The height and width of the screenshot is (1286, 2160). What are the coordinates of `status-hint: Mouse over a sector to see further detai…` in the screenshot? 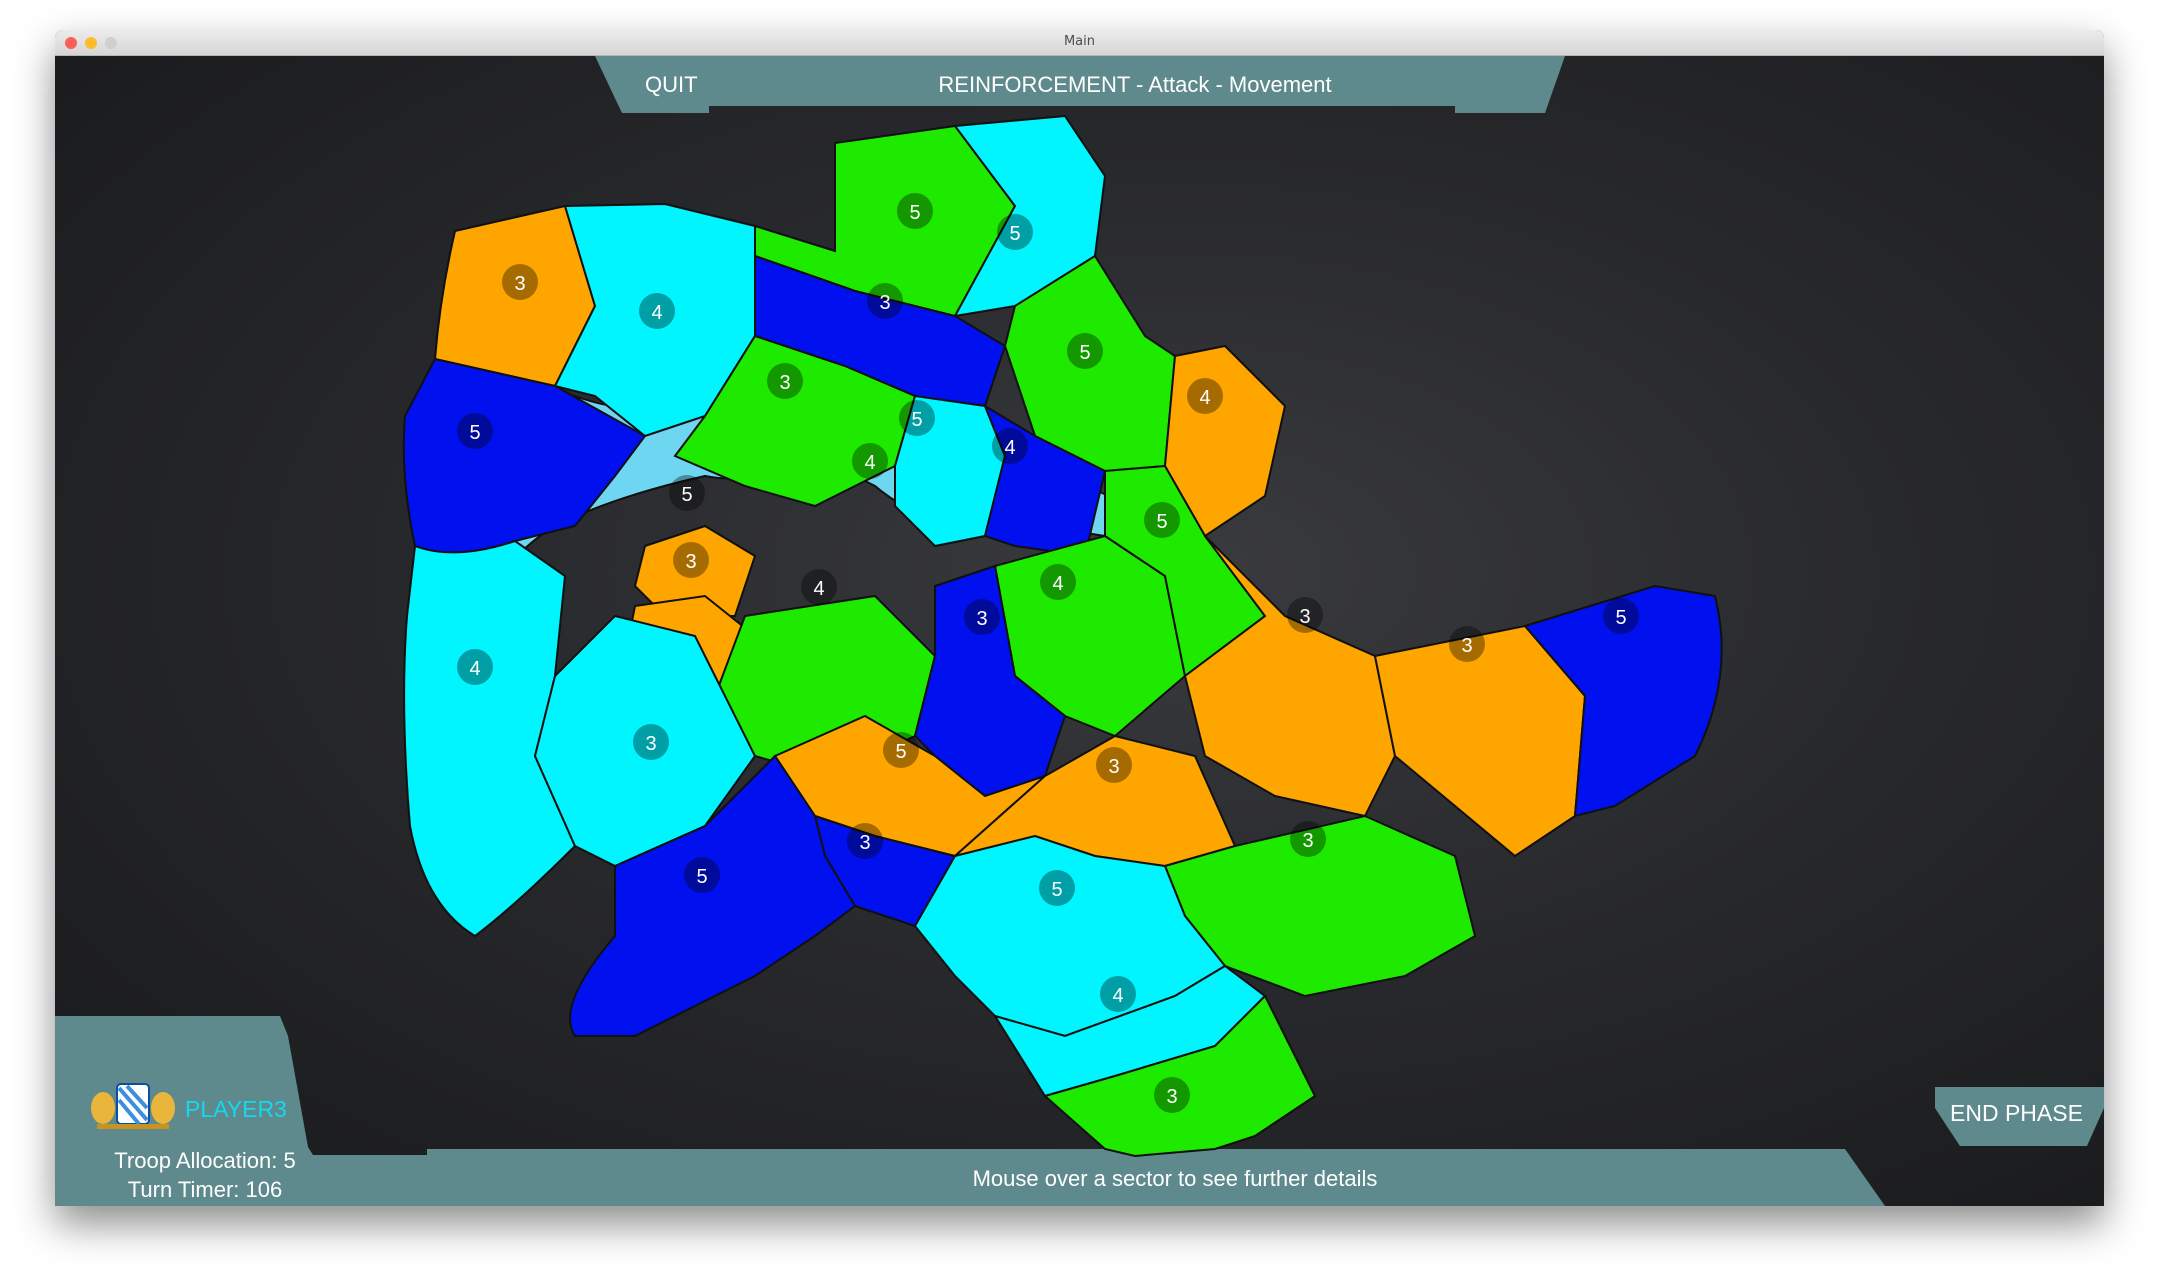 It's located at (1175, 1178).